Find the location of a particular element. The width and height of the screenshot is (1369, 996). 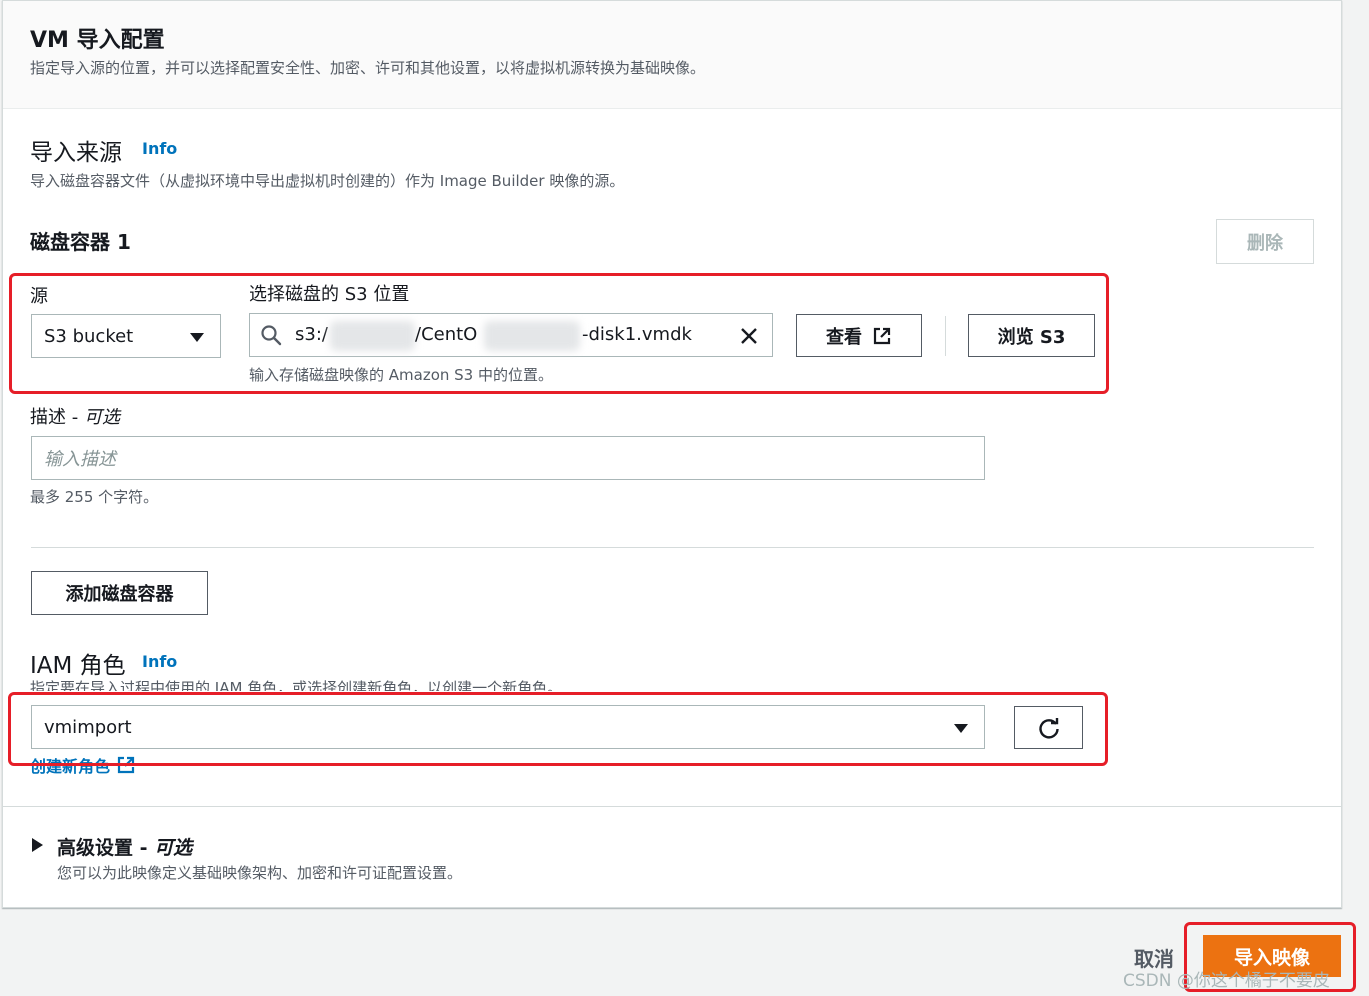

advanced-settings-title: 高级设置 - is located at coordinates (106, 848).